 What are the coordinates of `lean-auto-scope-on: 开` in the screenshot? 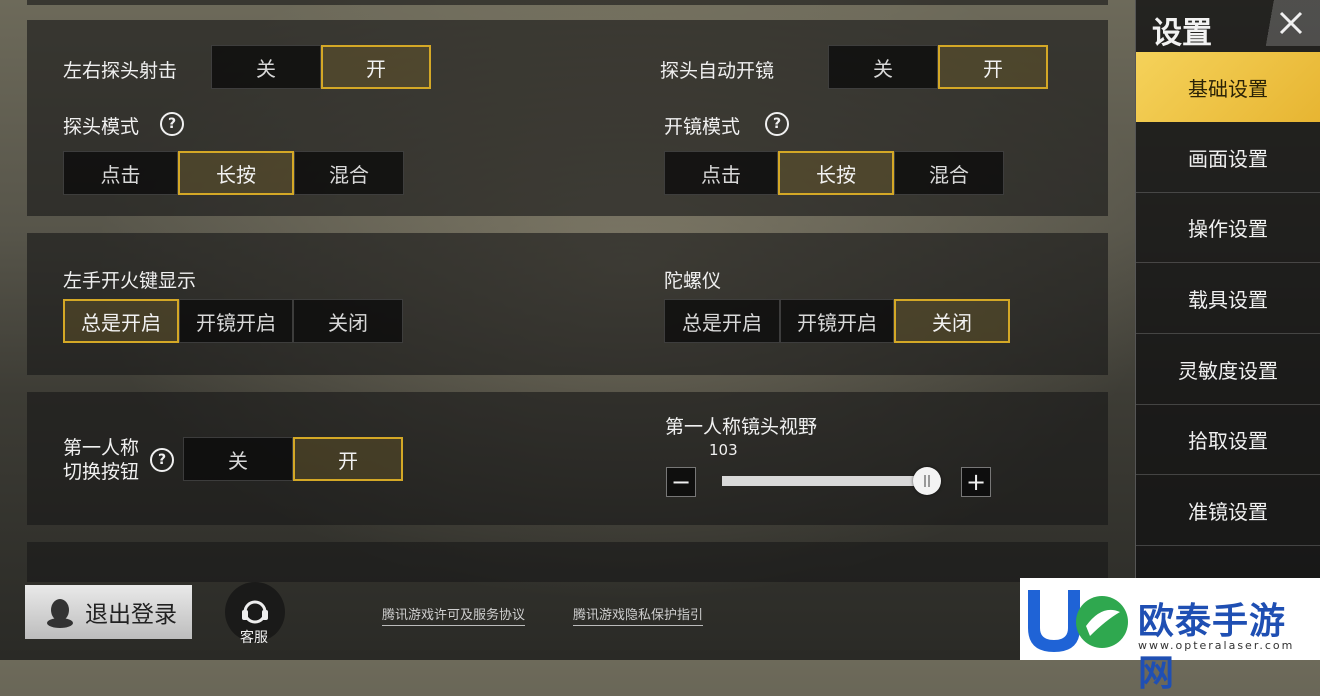 It's located at (993, 67).